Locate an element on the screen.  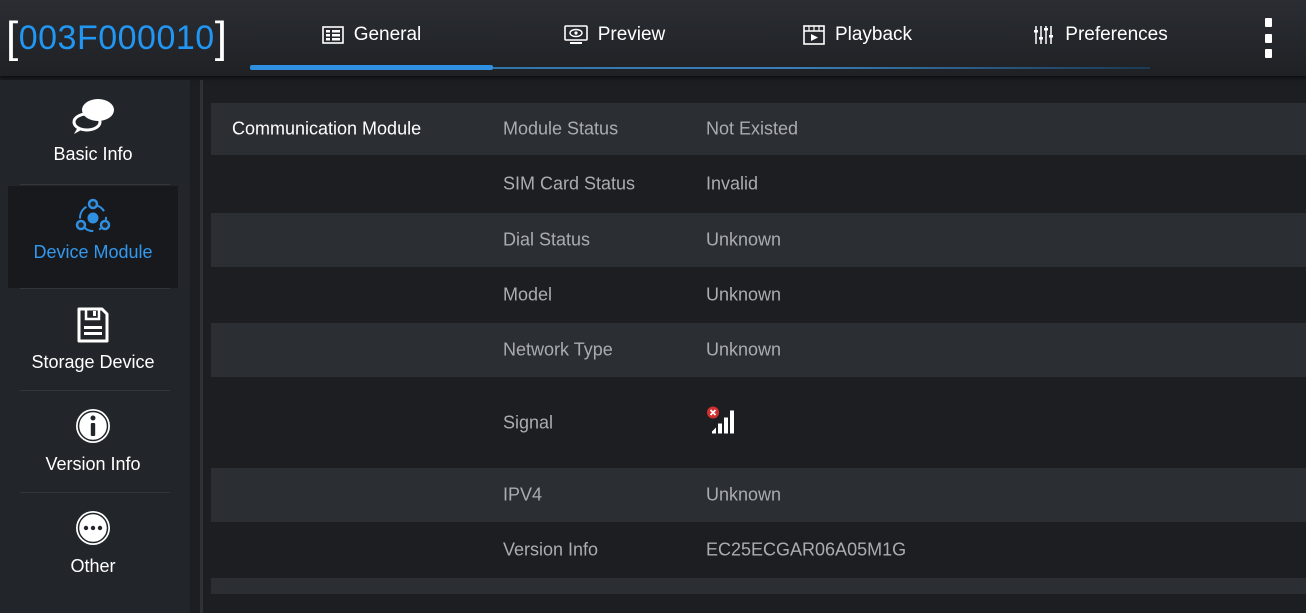
row-key: Dial Status is located at coordinates (547, 239).